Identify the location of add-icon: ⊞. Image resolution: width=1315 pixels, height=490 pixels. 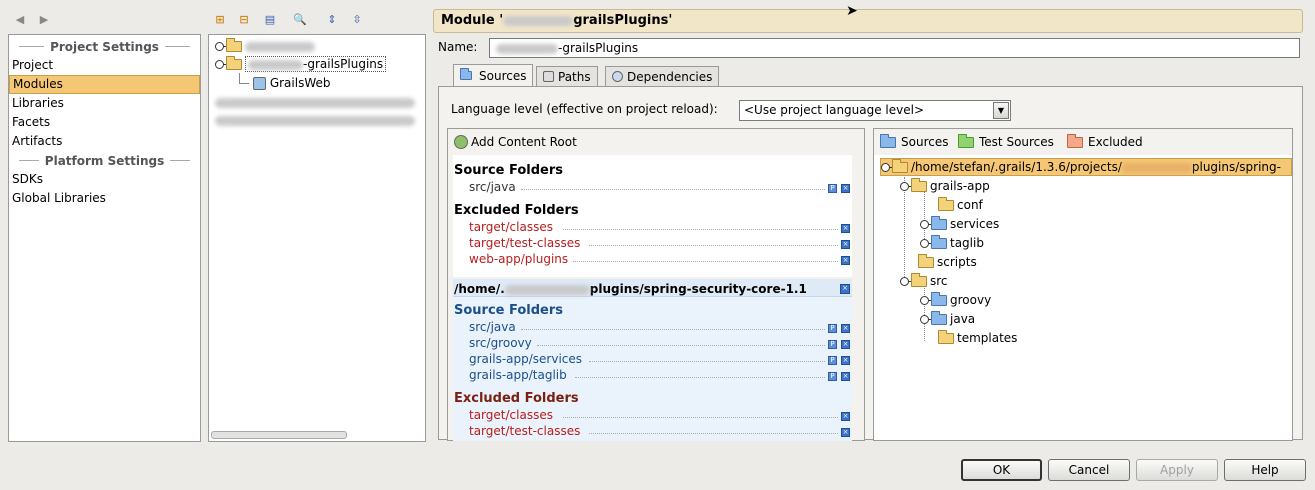
(220, 19).